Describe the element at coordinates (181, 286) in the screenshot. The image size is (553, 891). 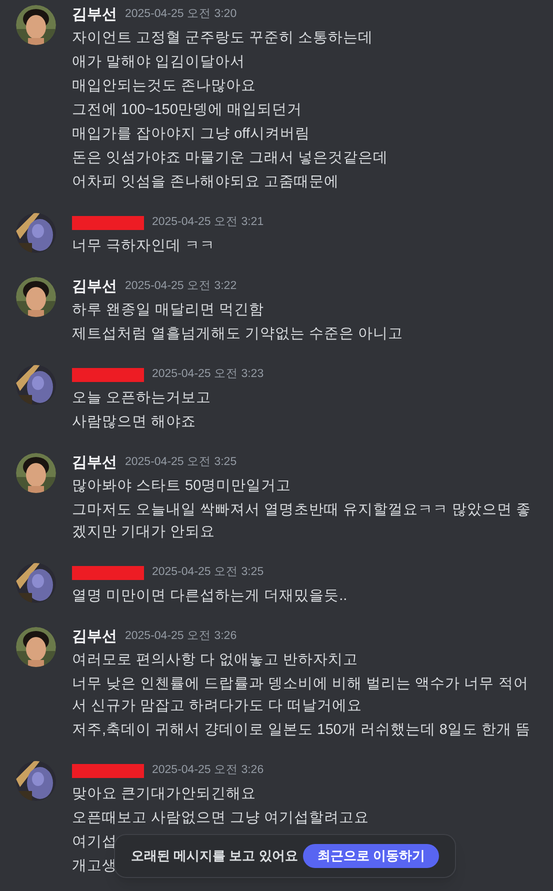
I see `timestamp: 2025-04-25 오전 3:22` at that location.